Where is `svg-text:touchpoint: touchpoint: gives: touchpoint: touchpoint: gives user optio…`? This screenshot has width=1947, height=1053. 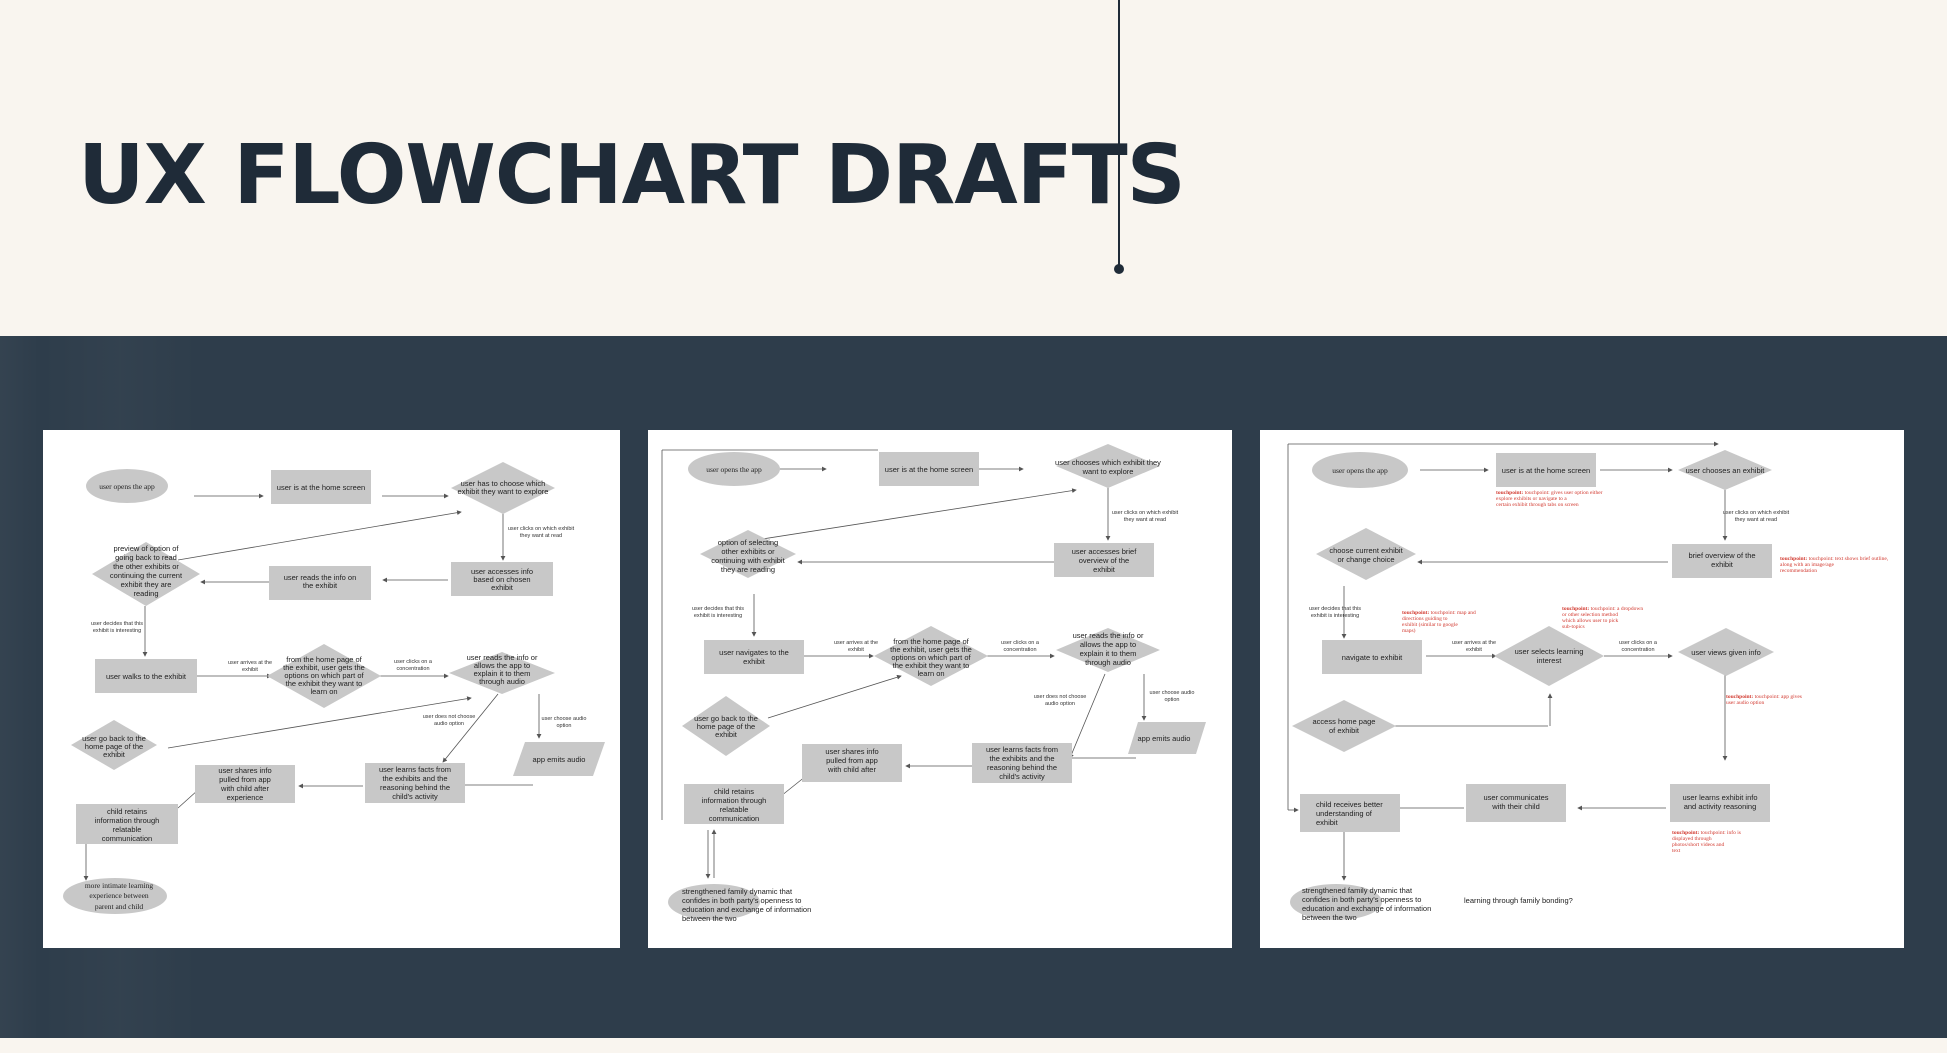 svg-text:touchpoint: touchpoint: gives: touchpoint: touchpoint: gives user optio… is located at coordinates (1549, 499).